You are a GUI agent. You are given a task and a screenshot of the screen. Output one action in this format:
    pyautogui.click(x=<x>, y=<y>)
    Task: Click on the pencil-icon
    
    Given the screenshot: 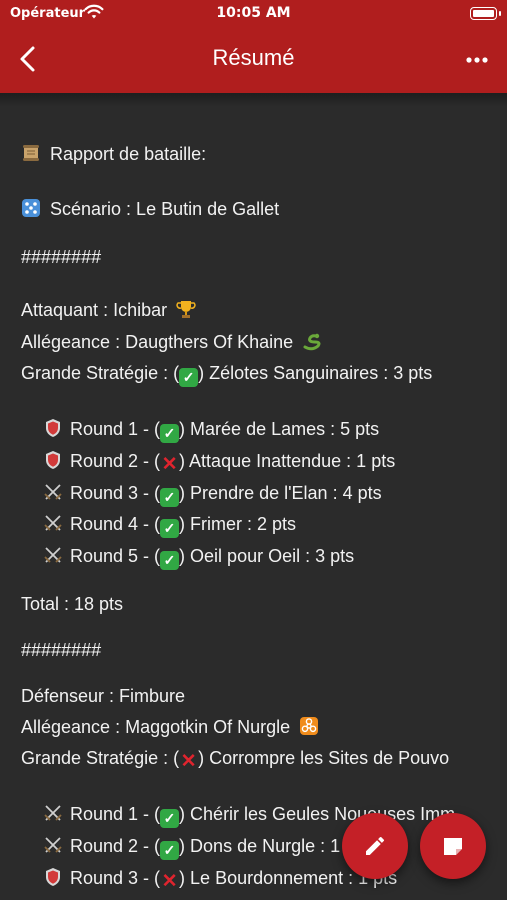 What is the action you would take?
    pyautogui.click(x=375, y=845)
    